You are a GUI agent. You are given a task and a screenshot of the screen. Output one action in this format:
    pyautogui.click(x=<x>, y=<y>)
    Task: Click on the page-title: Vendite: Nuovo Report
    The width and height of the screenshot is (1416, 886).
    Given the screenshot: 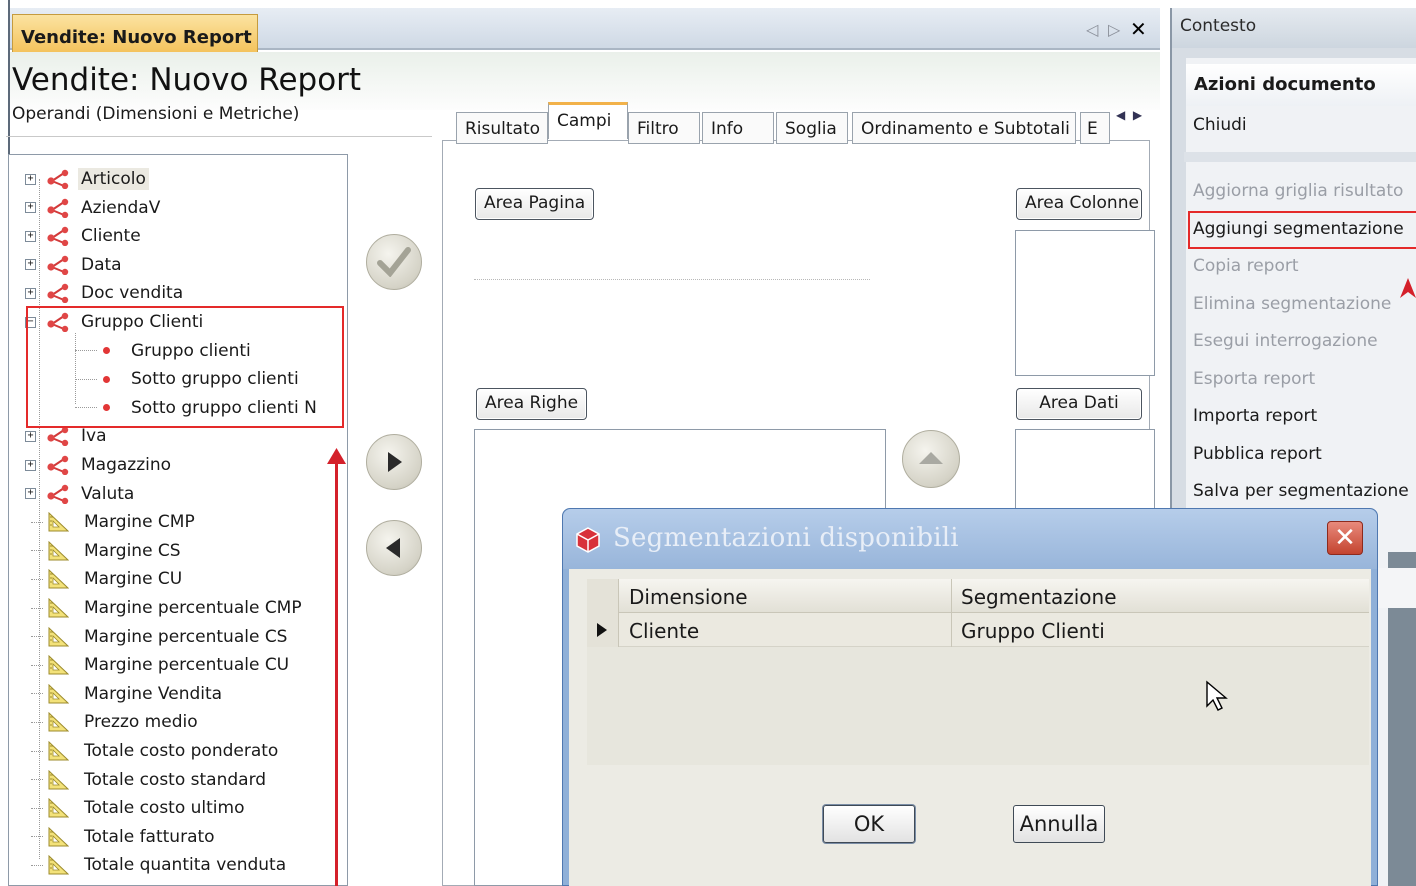 What is the action you would take?
    pyautogui.click(x=187, y=80)
    